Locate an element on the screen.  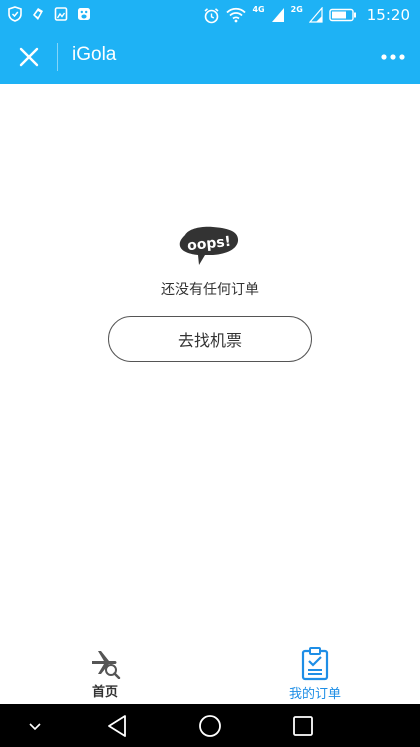
gallery-icon is located at coordinates (61, 14).